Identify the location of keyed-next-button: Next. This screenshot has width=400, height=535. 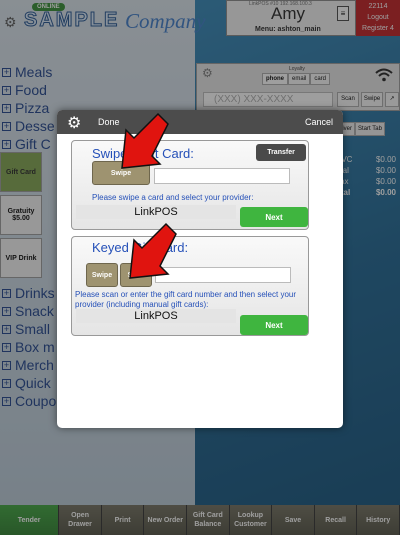
(274, 325).